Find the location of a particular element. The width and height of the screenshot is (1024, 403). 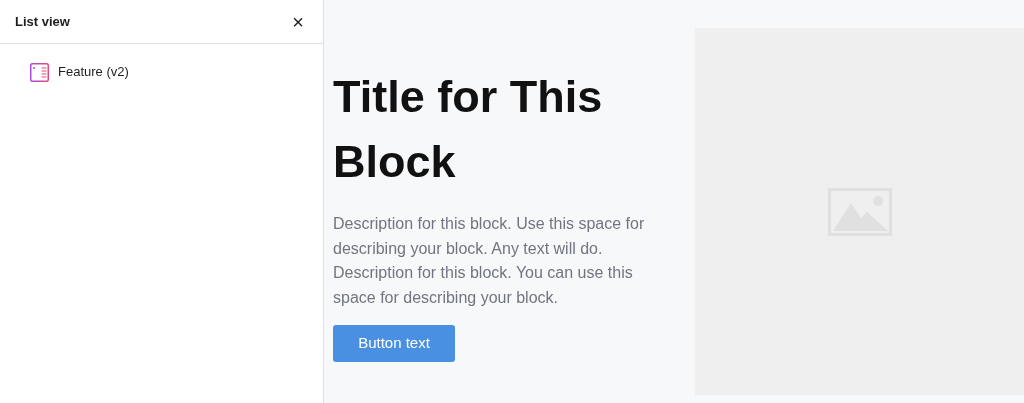

block-title: Title for This Block is located at coordinates (468, 129).